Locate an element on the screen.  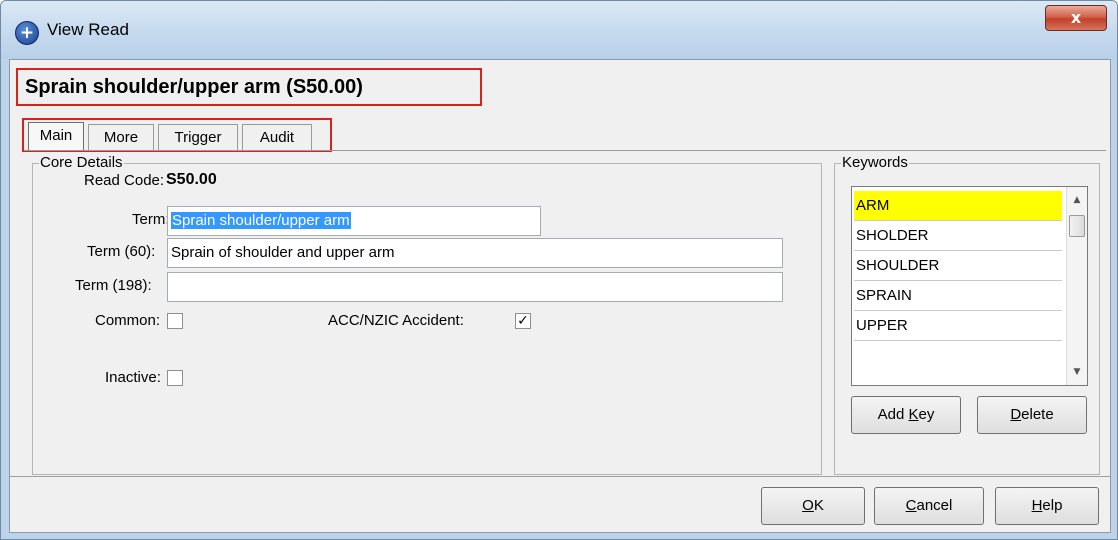
keywords-list: ARM SHOLDER SHOULDER SPRAIN UPPER ▲ ▼ is located at coordinates (969, 286).